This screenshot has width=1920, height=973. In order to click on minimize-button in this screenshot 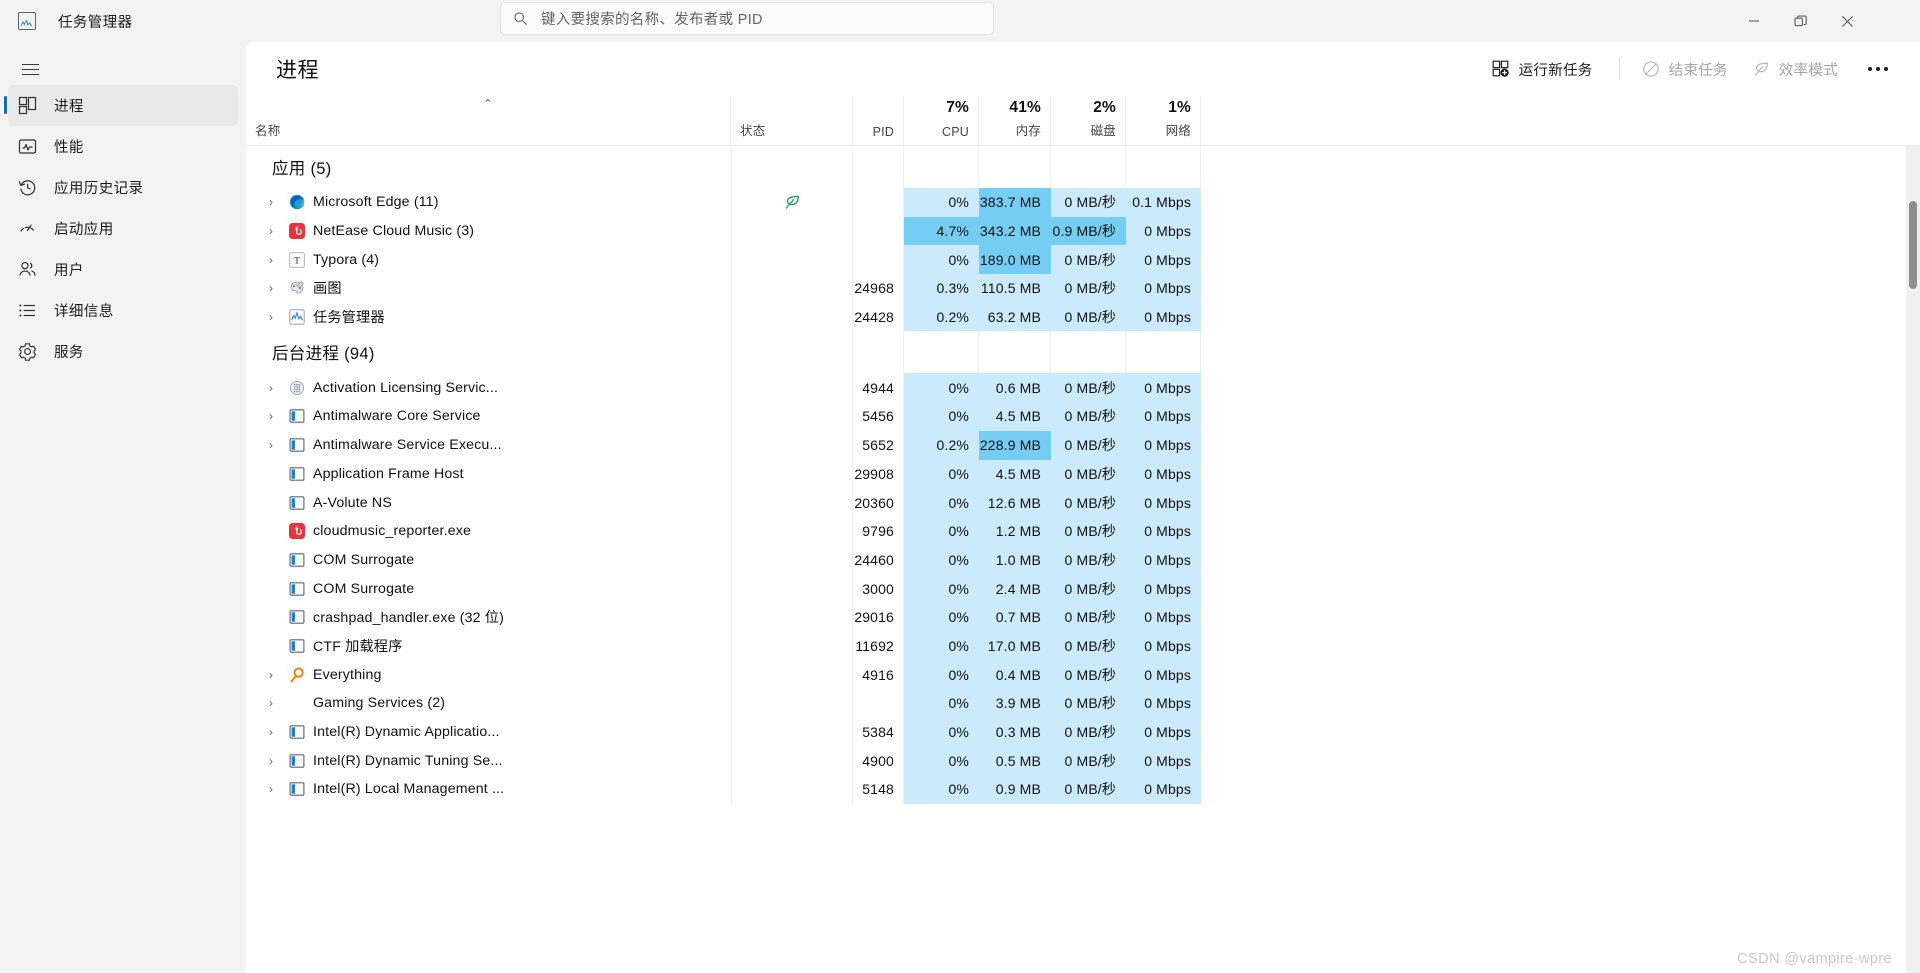, I will do `click(1753, 21)`.